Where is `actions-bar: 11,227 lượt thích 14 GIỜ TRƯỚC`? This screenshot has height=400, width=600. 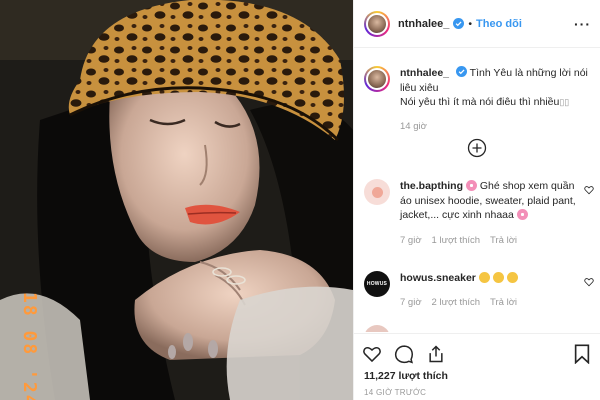 actions-bar: 11,227 lượt thích 14 GIỜ TRƯỚC is located at coordinates (477, 366).